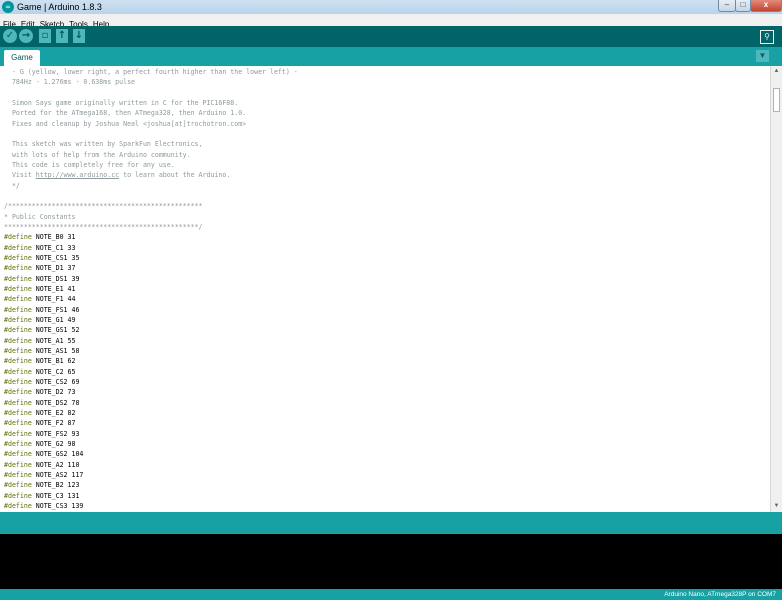  What do you see at coordinates (391, 36) in the screenshot?
I see `toolbar: ✓ → ▫ ↑ ↓ ⚲` at bounding box center [391, 36].